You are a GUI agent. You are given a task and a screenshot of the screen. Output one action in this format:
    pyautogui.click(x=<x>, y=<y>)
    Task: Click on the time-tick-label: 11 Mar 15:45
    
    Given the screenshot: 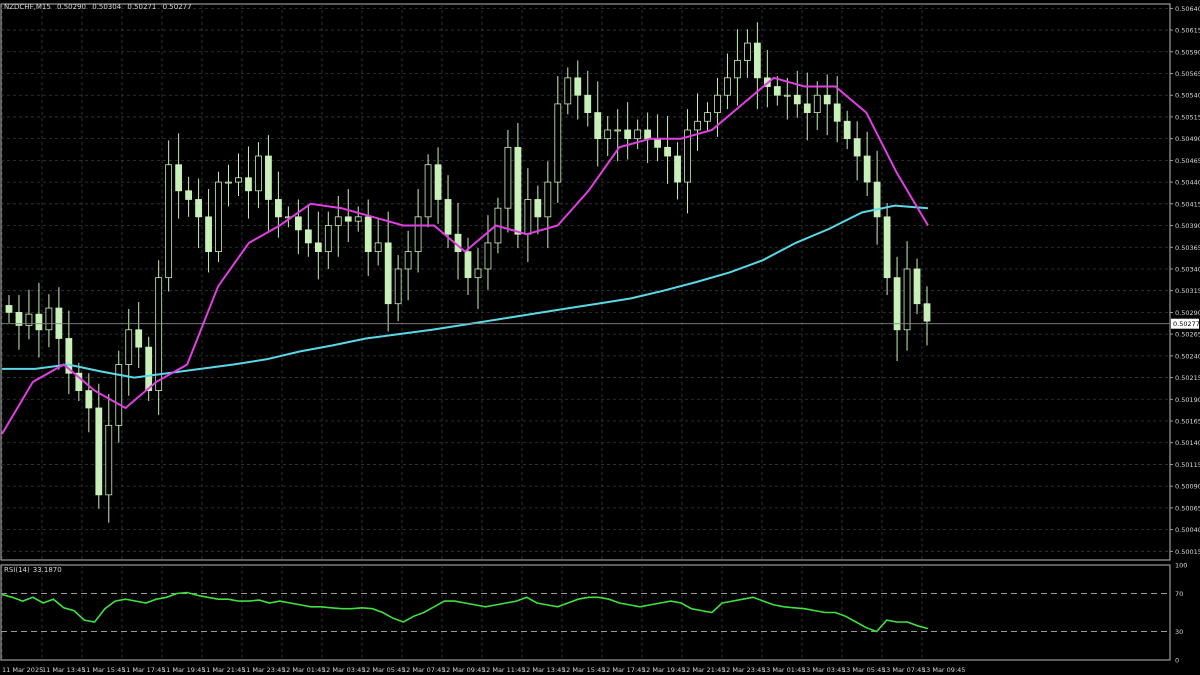 What is the action you would take?
    pyautogui.click(x=103, y=670)
    